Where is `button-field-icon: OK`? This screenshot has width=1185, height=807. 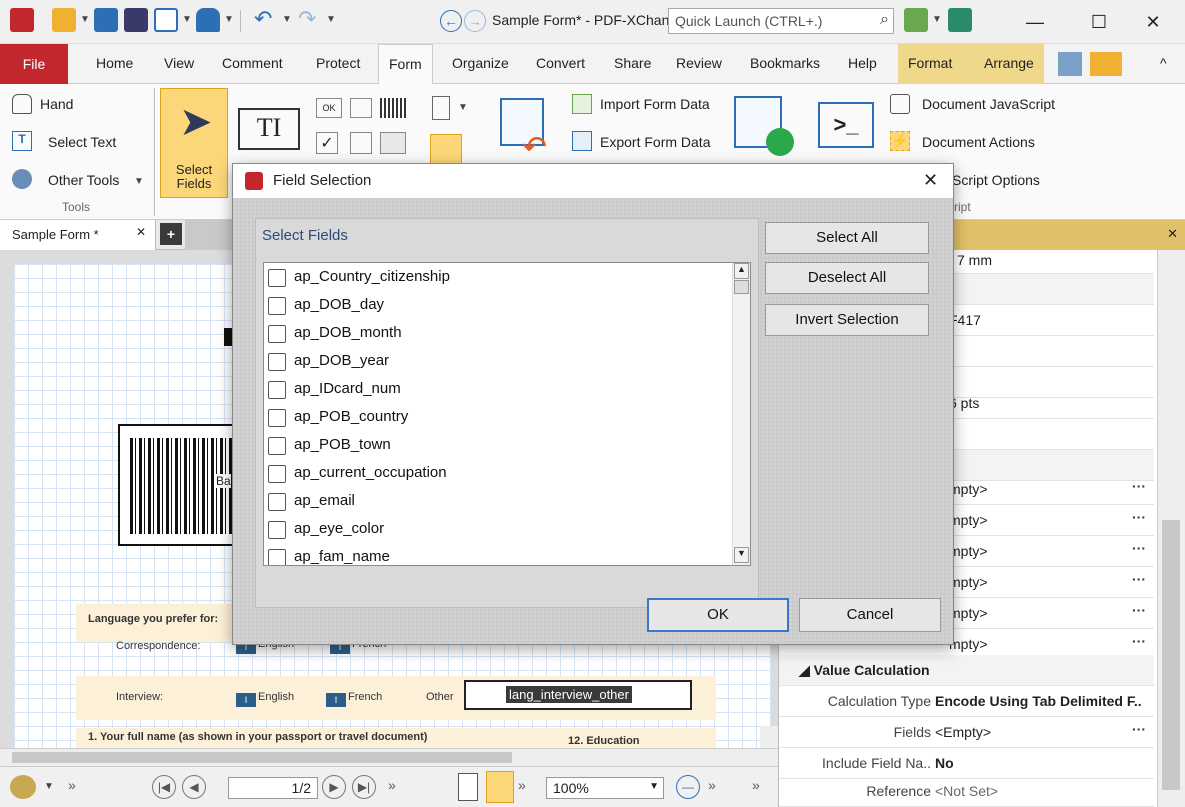 button-field-icon: OK is located at coordinates (329, 108).